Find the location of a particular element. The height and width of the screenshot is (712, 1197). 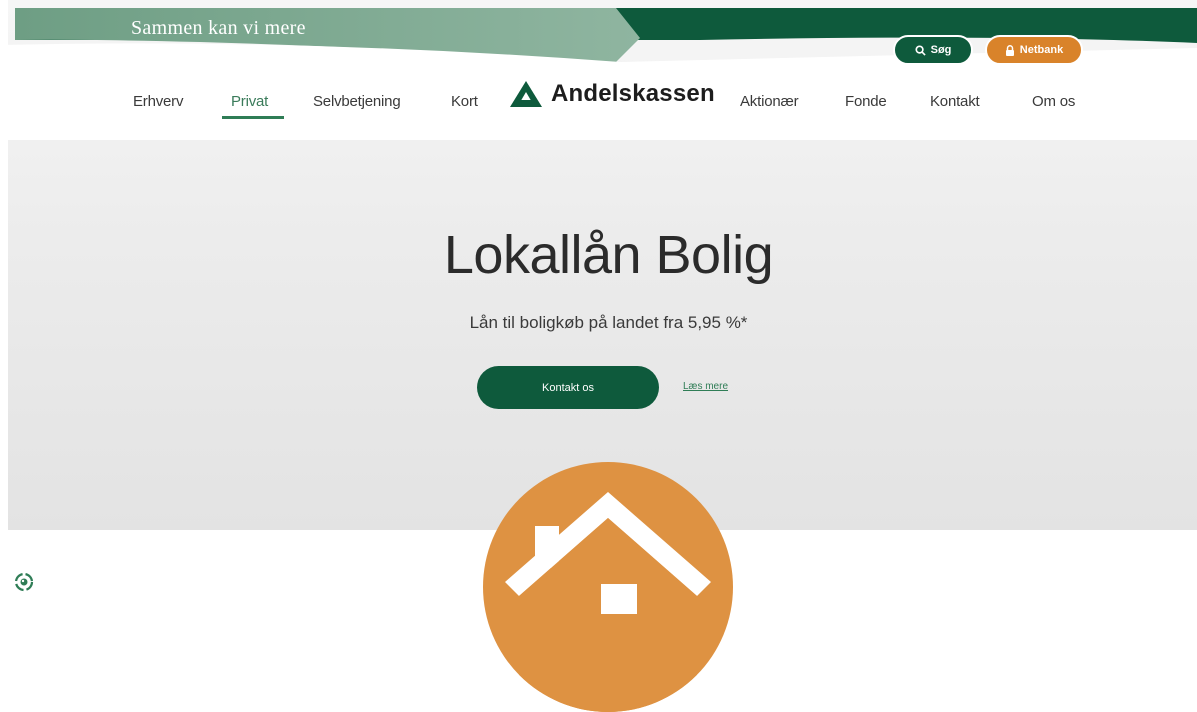

lock-icon is located at coordinates (1009, 50).